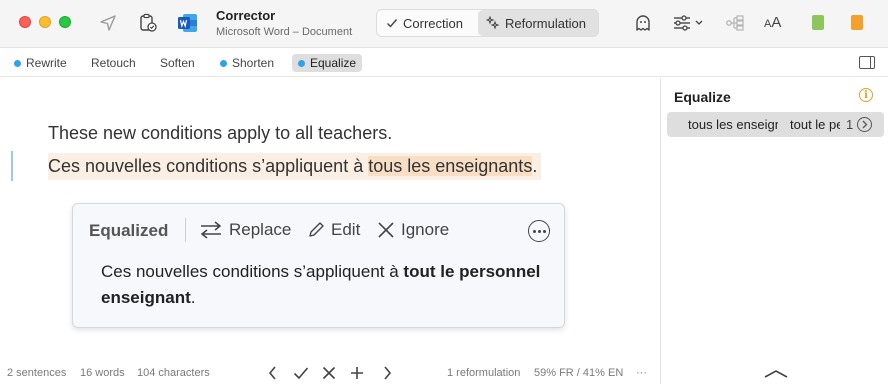  Describe the element at coordinates (65, 22) in the screenshot. I see `zoom-window-button` at that location.